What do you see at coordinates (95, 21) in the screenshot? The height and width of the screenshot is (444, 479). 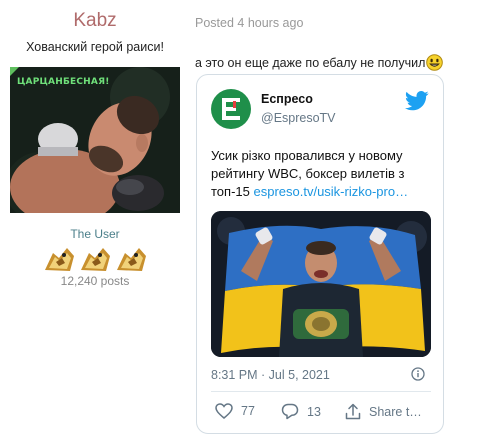 I see `username-link: Kabz` at bounding box center [95, 21].